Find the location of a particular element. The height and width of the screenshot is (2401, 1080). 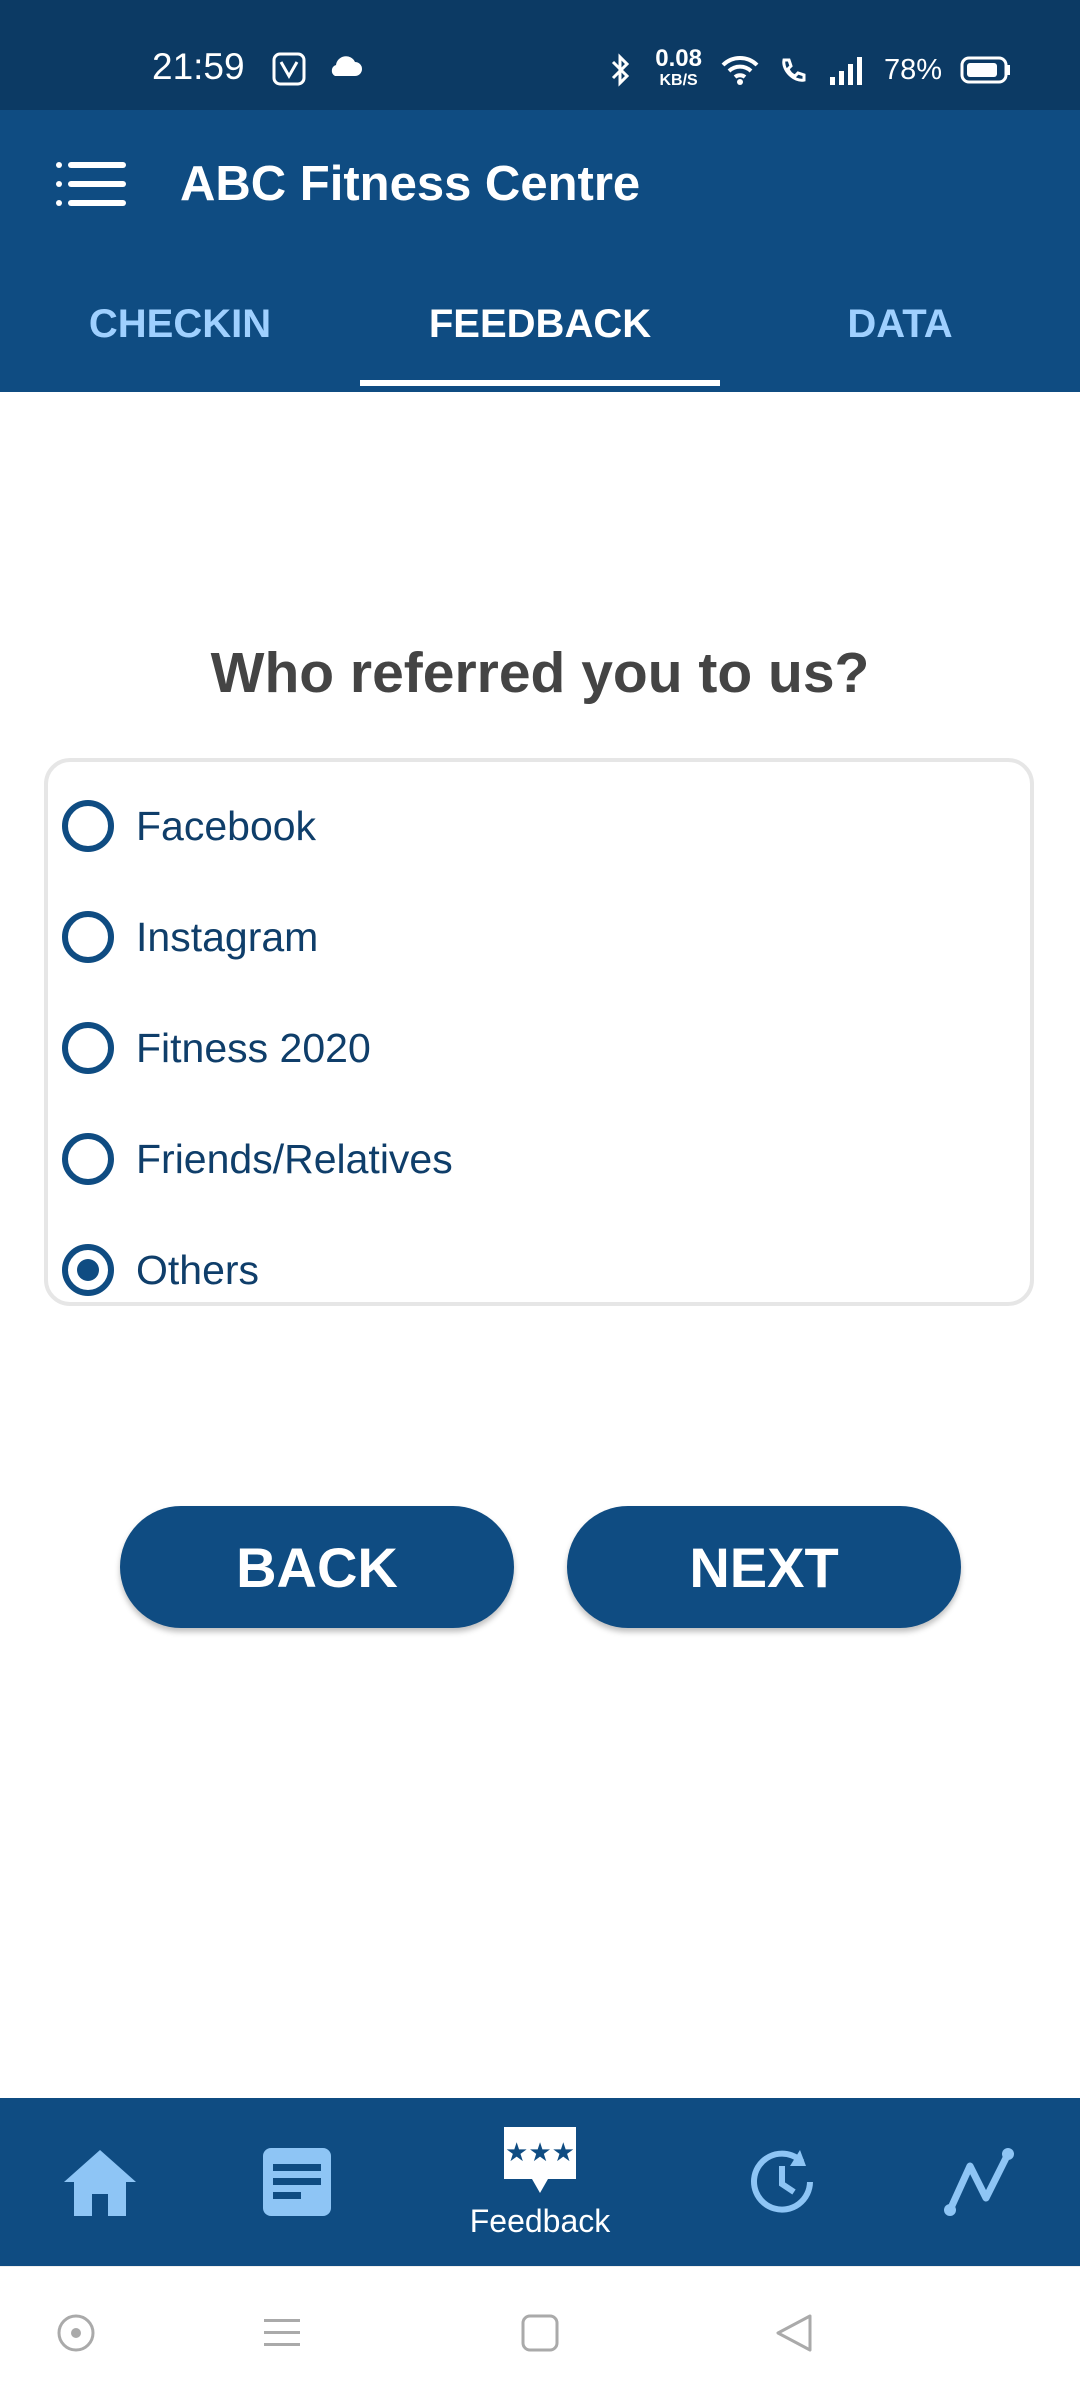

nav-stats is located at coordinates (980, 2182).